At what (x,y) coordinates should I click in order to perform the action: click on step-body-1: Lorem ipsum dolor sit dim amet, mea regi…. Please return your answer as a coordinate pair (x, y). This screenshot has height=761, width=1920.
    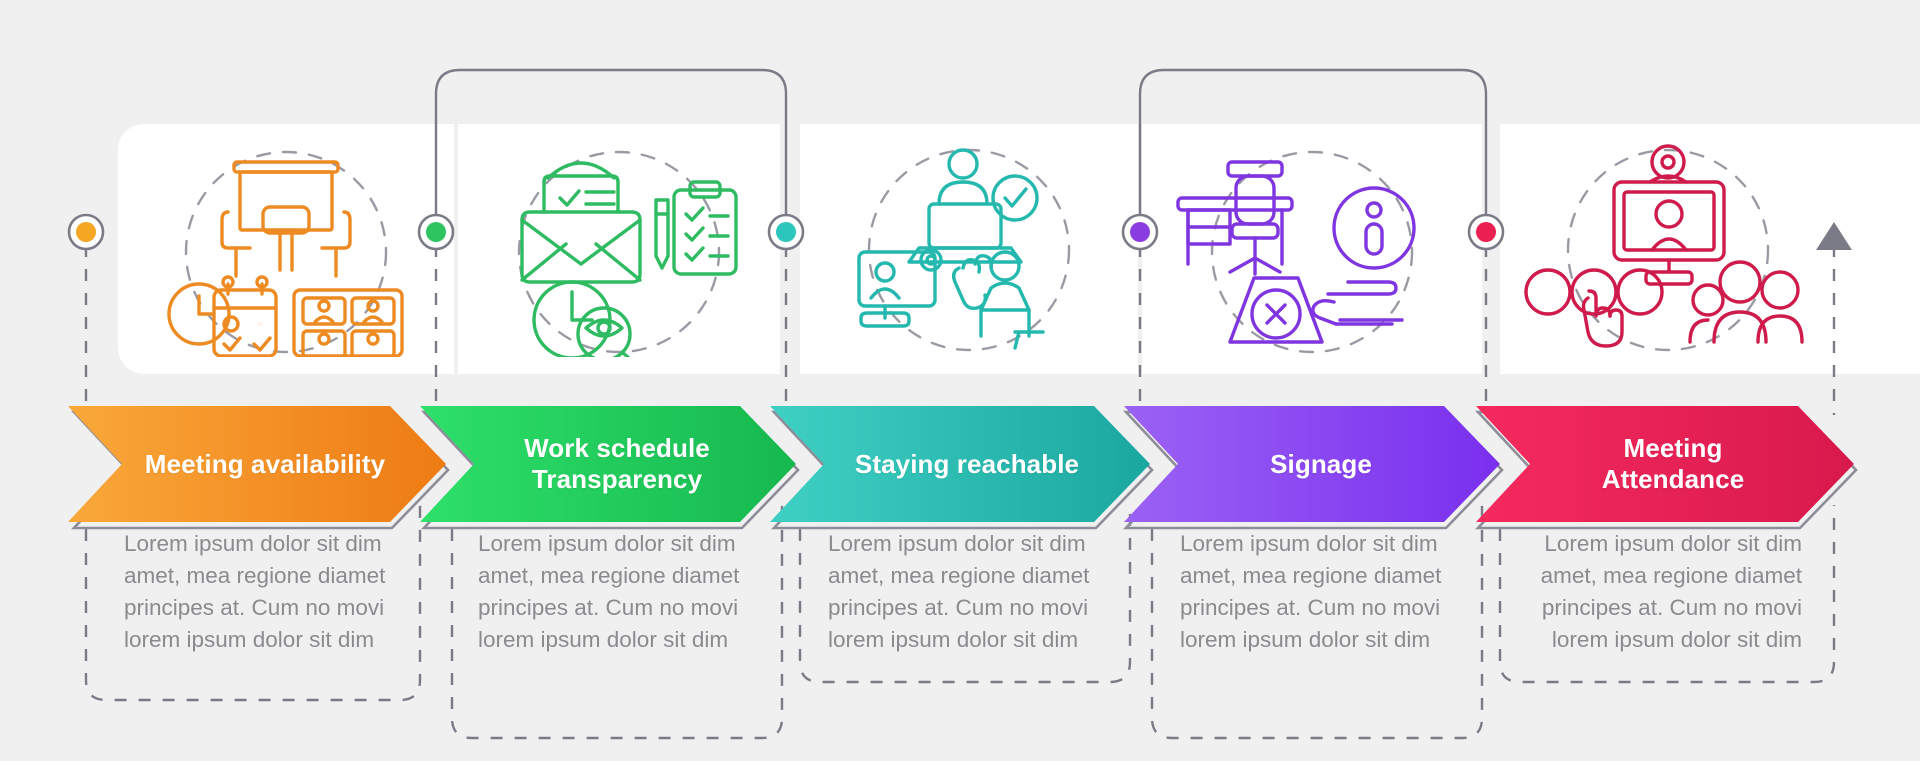
    Looking at the image, I should click on (255, 591).